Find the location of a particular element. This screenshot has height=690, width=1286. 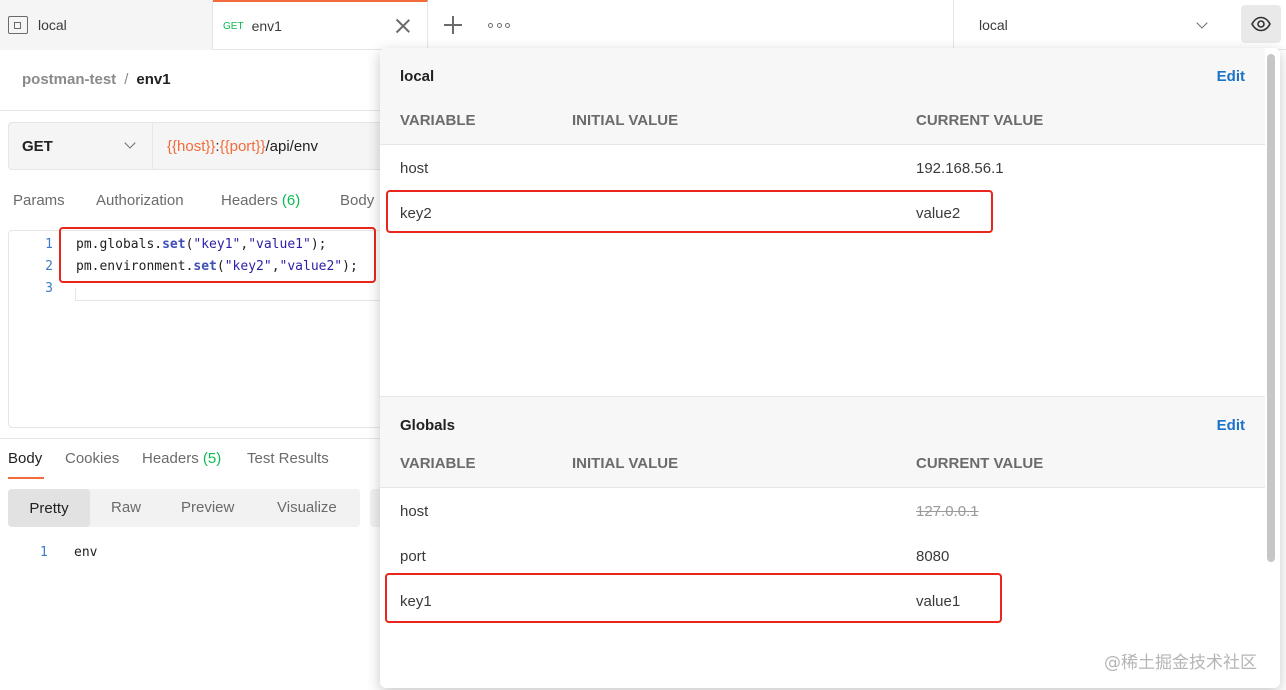

eye-icon is located at coordinates (1261, 24).